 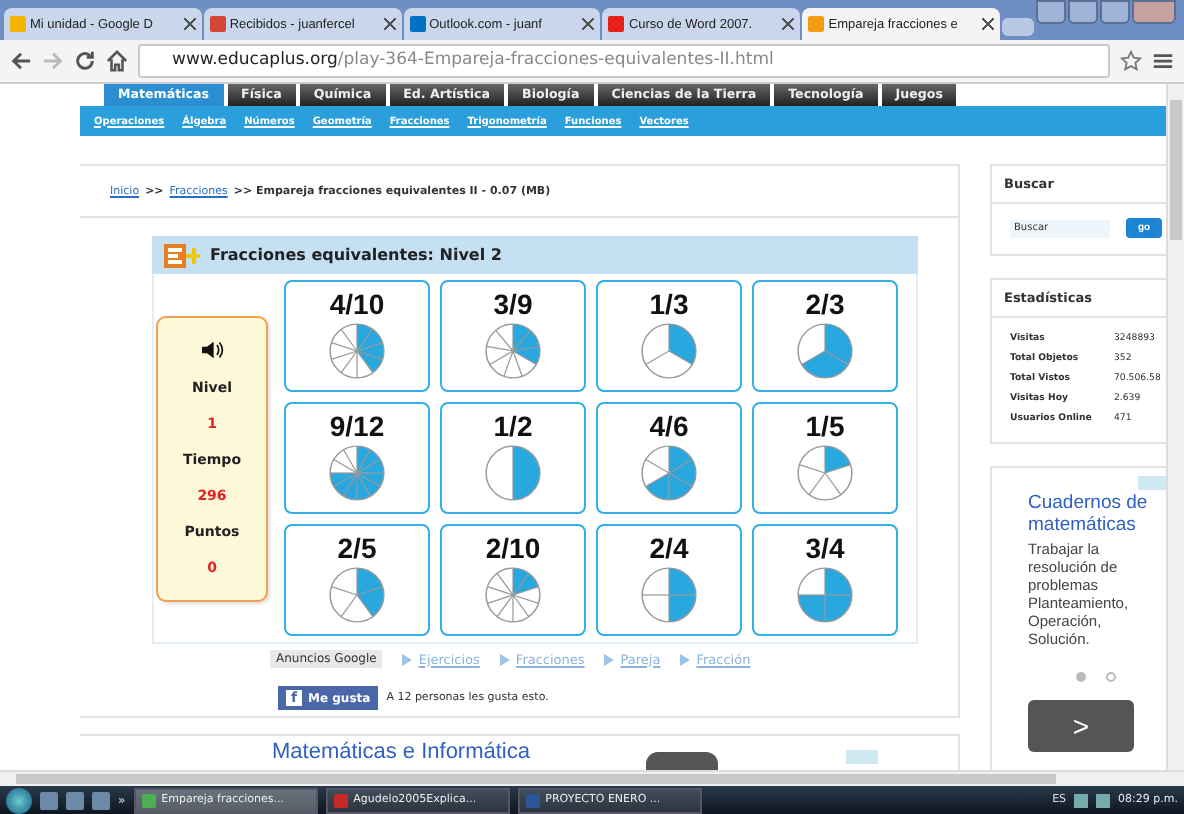 I want to click on ad-title: Matemáticas e Informática, so click(x=401, y=752).